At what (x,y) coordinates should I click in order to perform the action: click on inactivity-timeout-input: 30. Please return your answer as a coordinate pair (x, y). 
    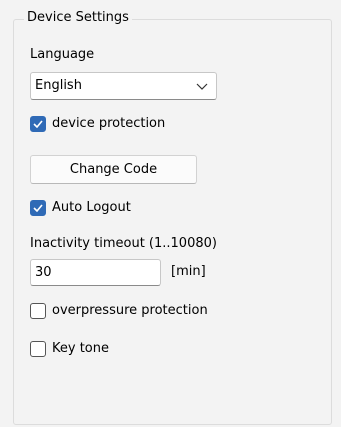
    Looking at the image, I should click on (95, 272).